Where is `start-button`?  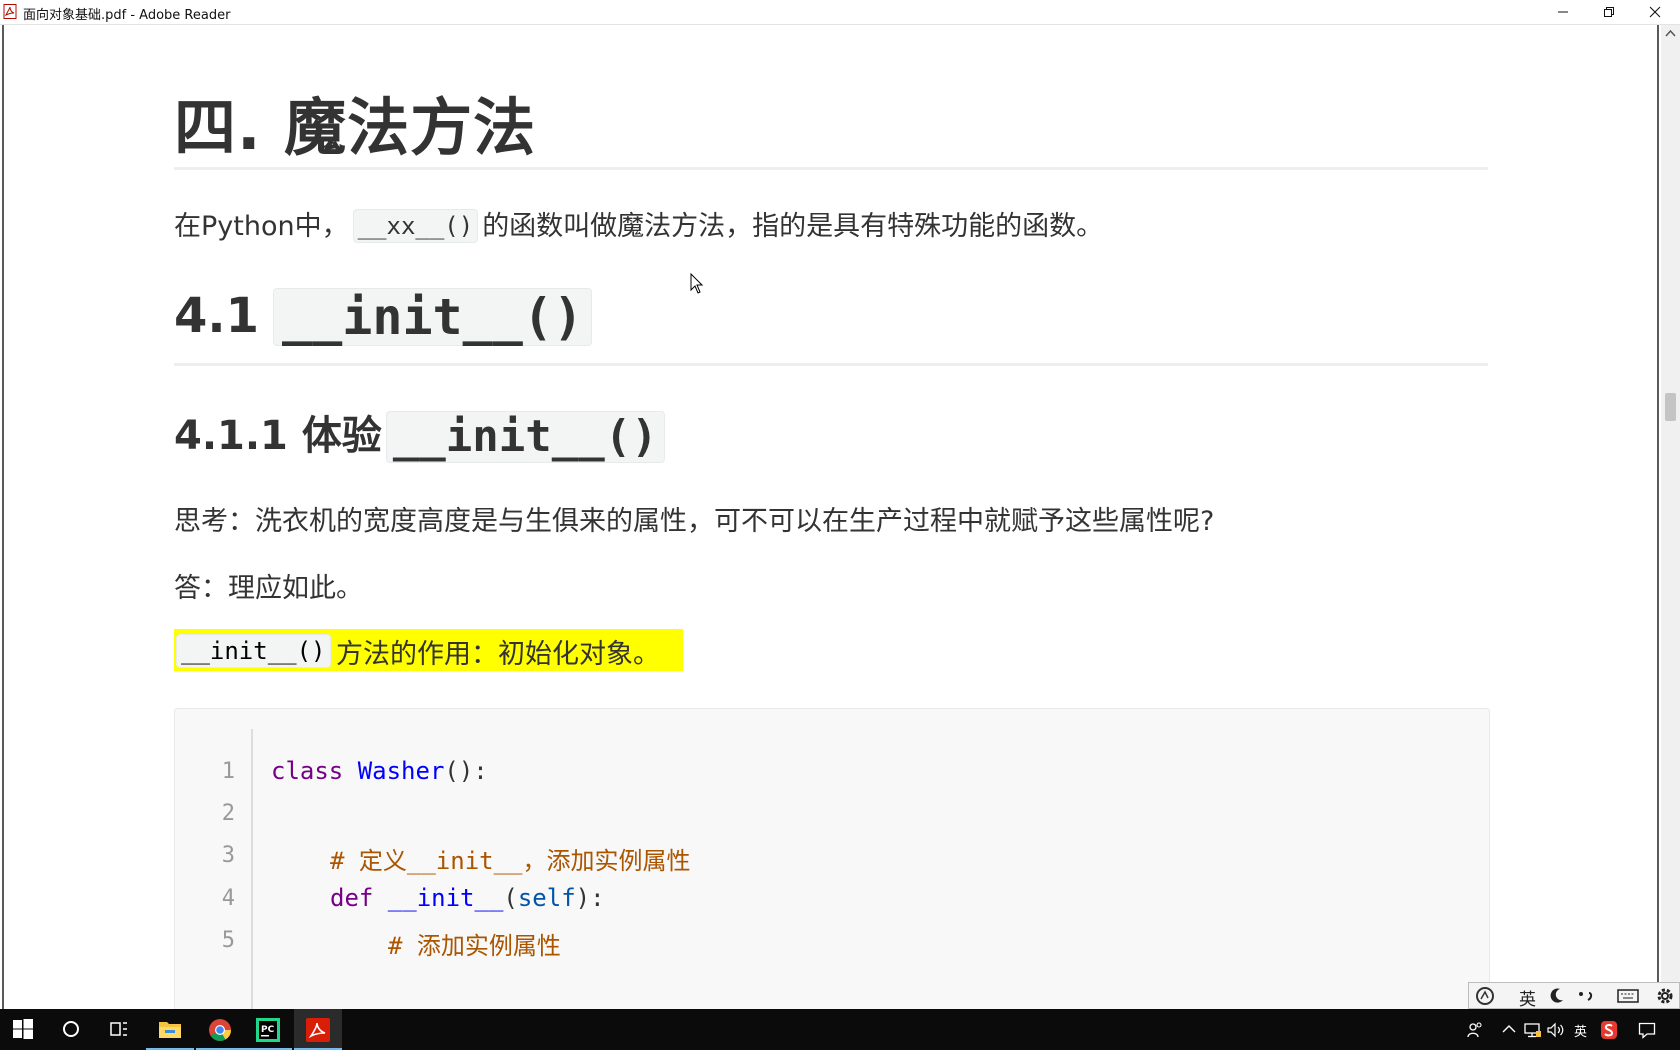 start-button is located at coordinates (24, 1029).